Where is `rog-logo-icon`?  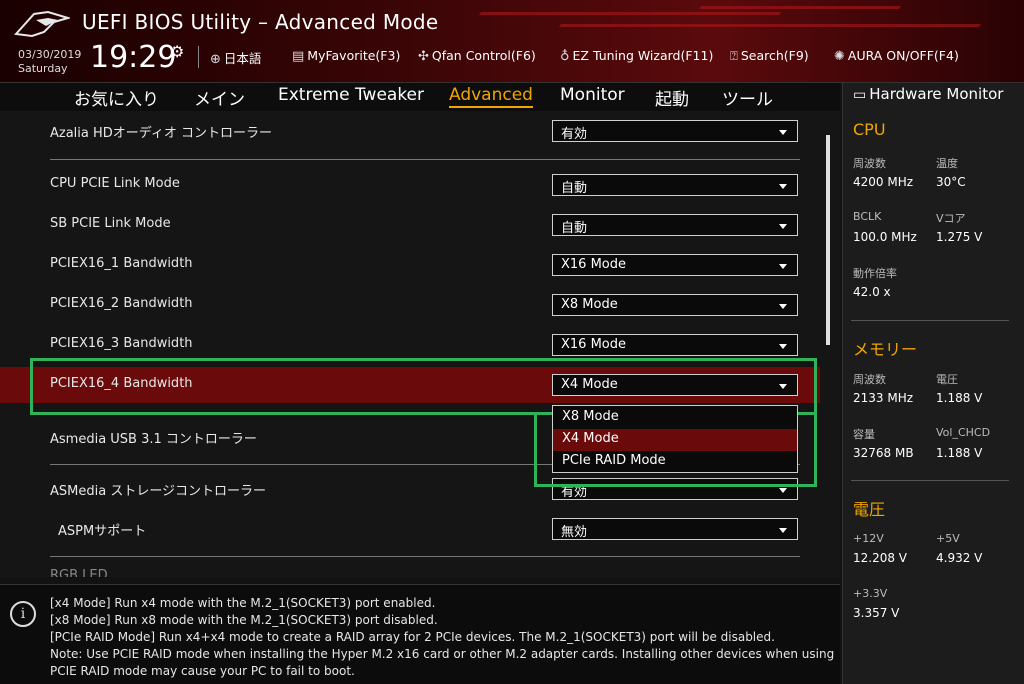
rog-logo-icon is located at coordinates (42, 24).